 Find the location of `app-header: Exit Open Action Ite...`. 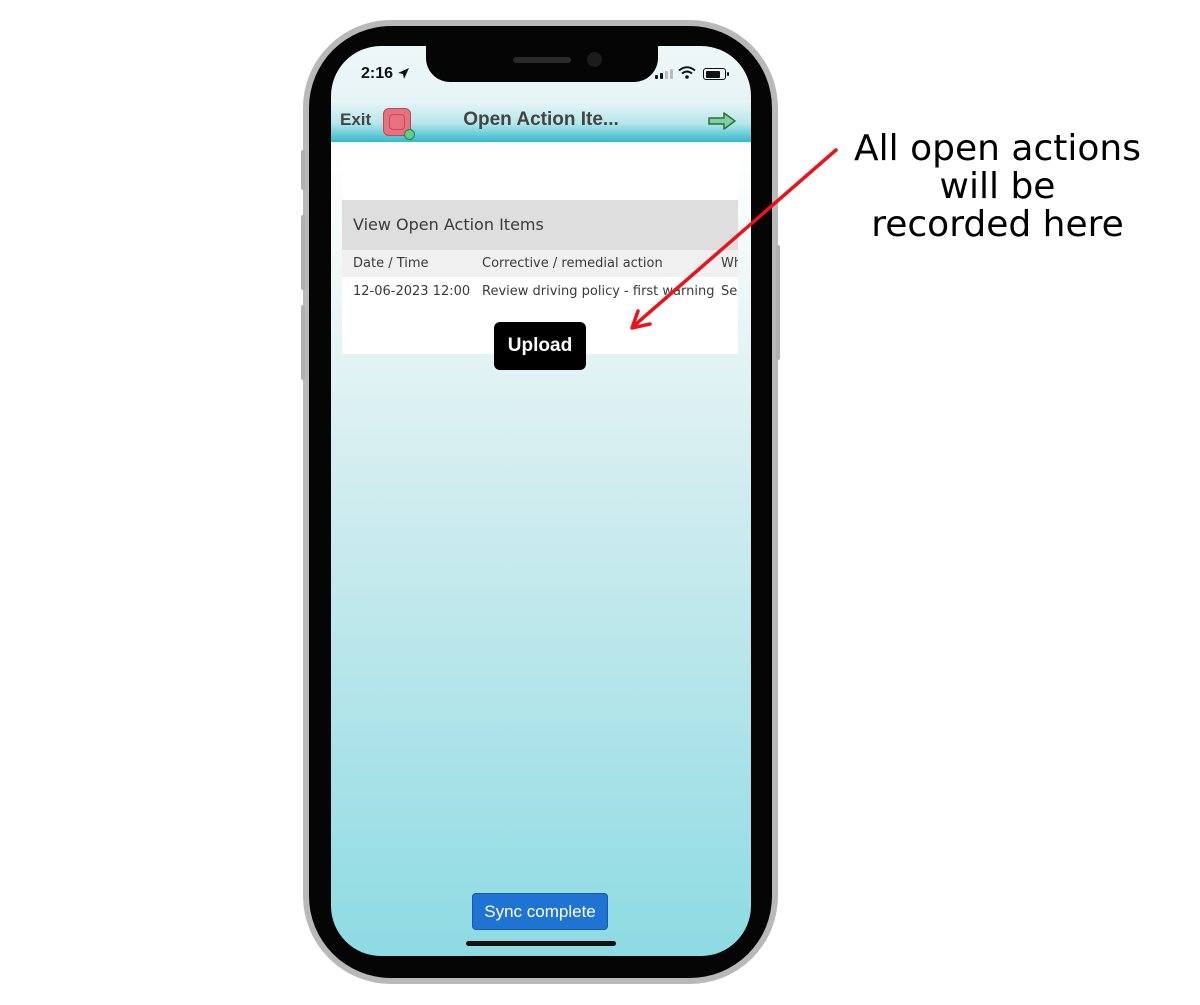

app-header: Exit Open Action Ite... is located at coordinates (541, 121).